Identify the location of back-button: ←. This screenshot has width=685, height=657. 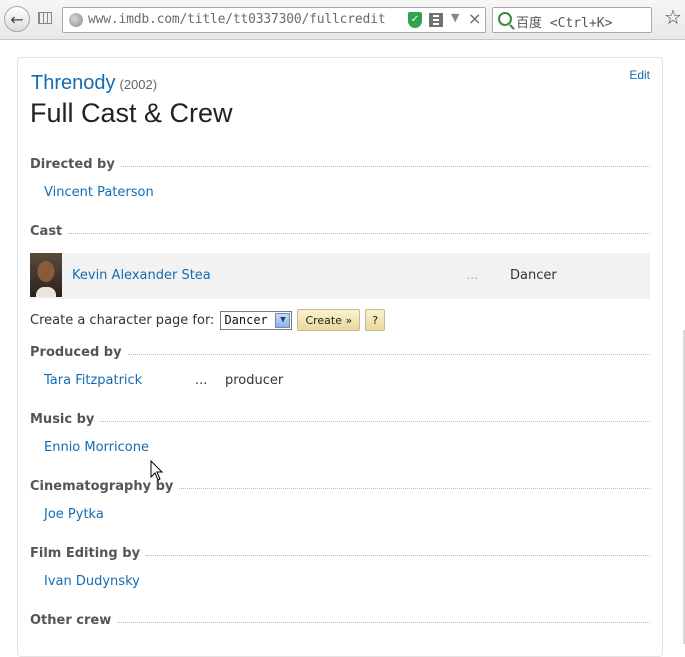
(17, 19).